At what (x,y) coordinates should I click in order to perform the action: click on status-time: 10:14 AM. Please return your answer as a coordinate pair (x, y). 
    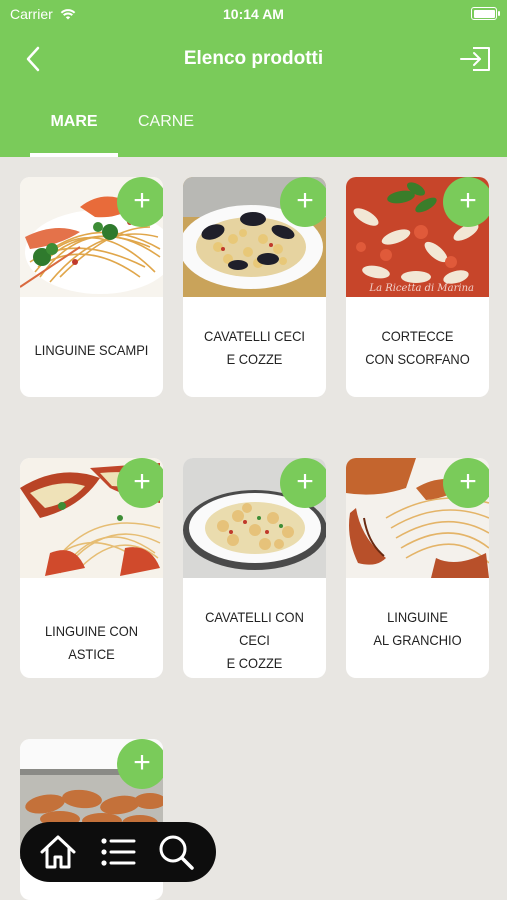
    Looking at the image, I should click on (253, 14).